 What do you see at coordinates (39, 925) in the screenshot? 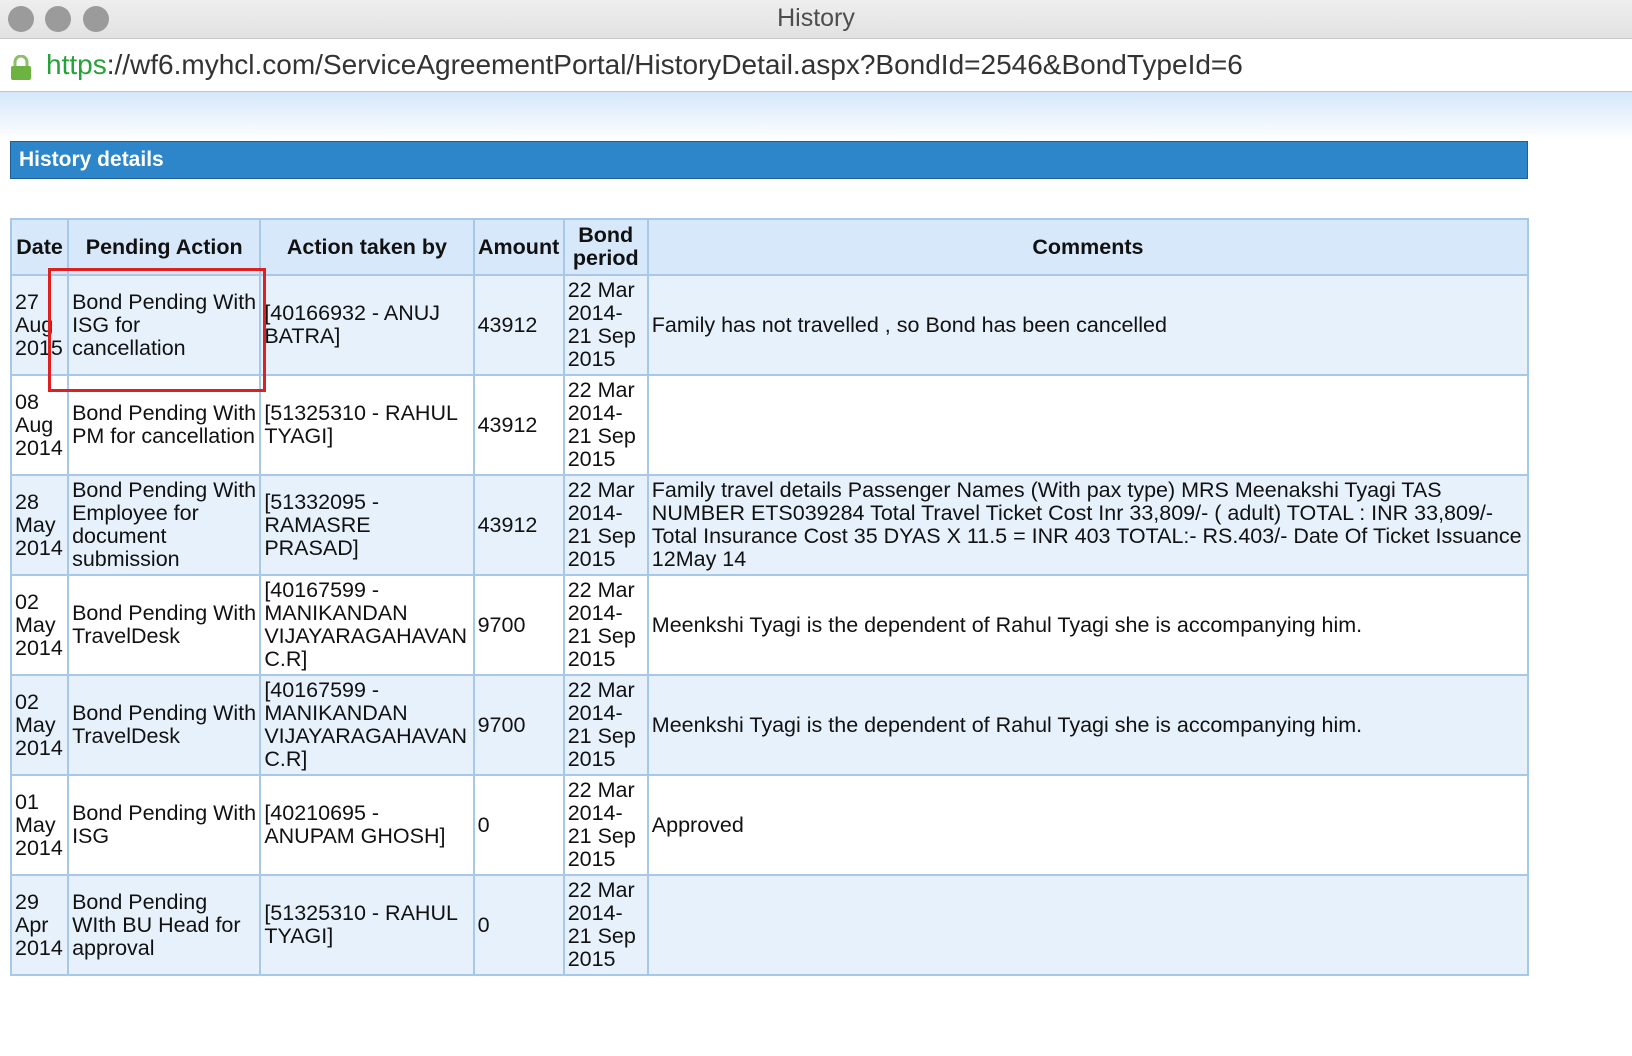
I see `cell-date: 29 Apr 2014` at bounding box center [39, 925].